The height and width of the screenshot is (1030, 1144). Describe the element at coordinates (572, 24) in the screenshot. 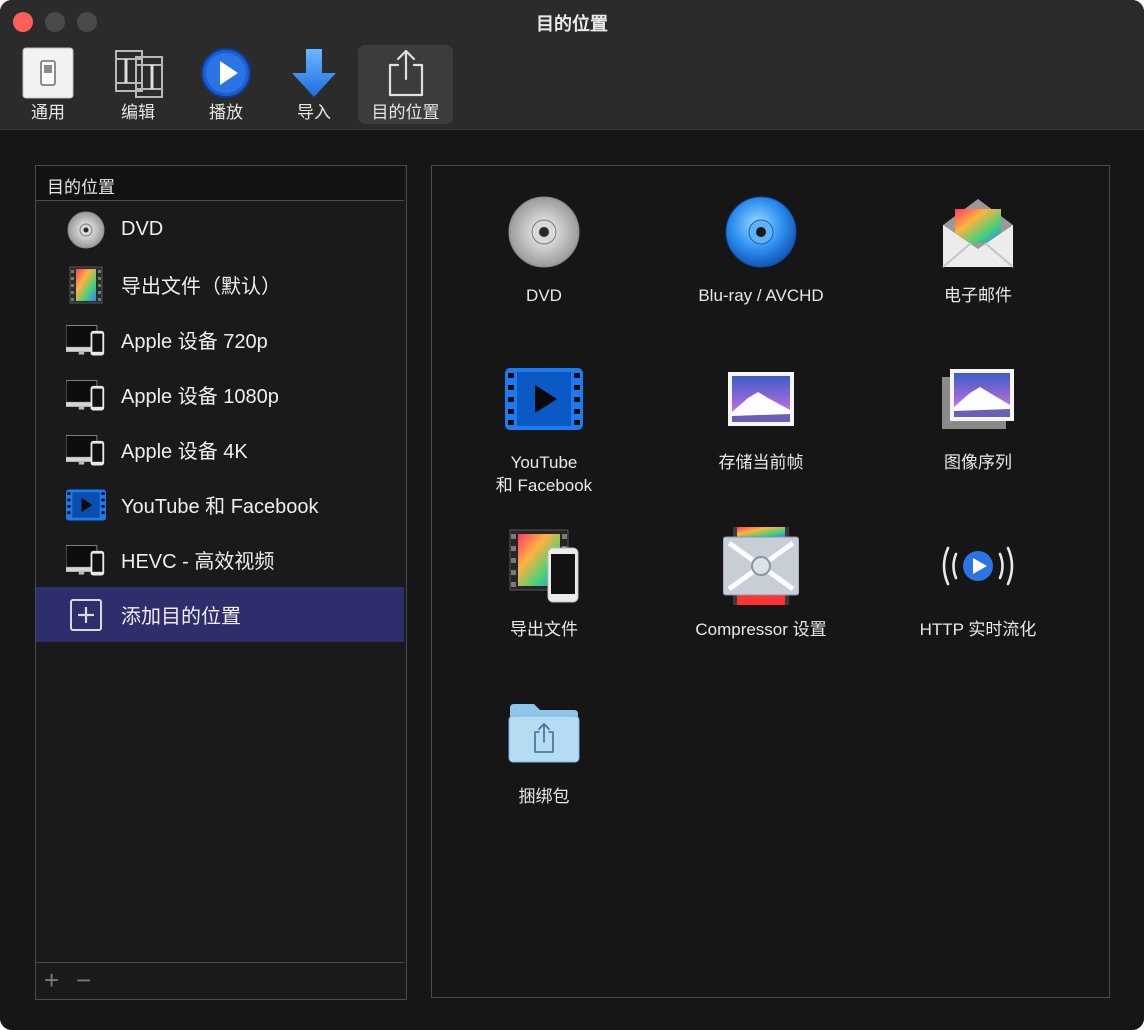

I see `window-title: 目的位置` at that location.